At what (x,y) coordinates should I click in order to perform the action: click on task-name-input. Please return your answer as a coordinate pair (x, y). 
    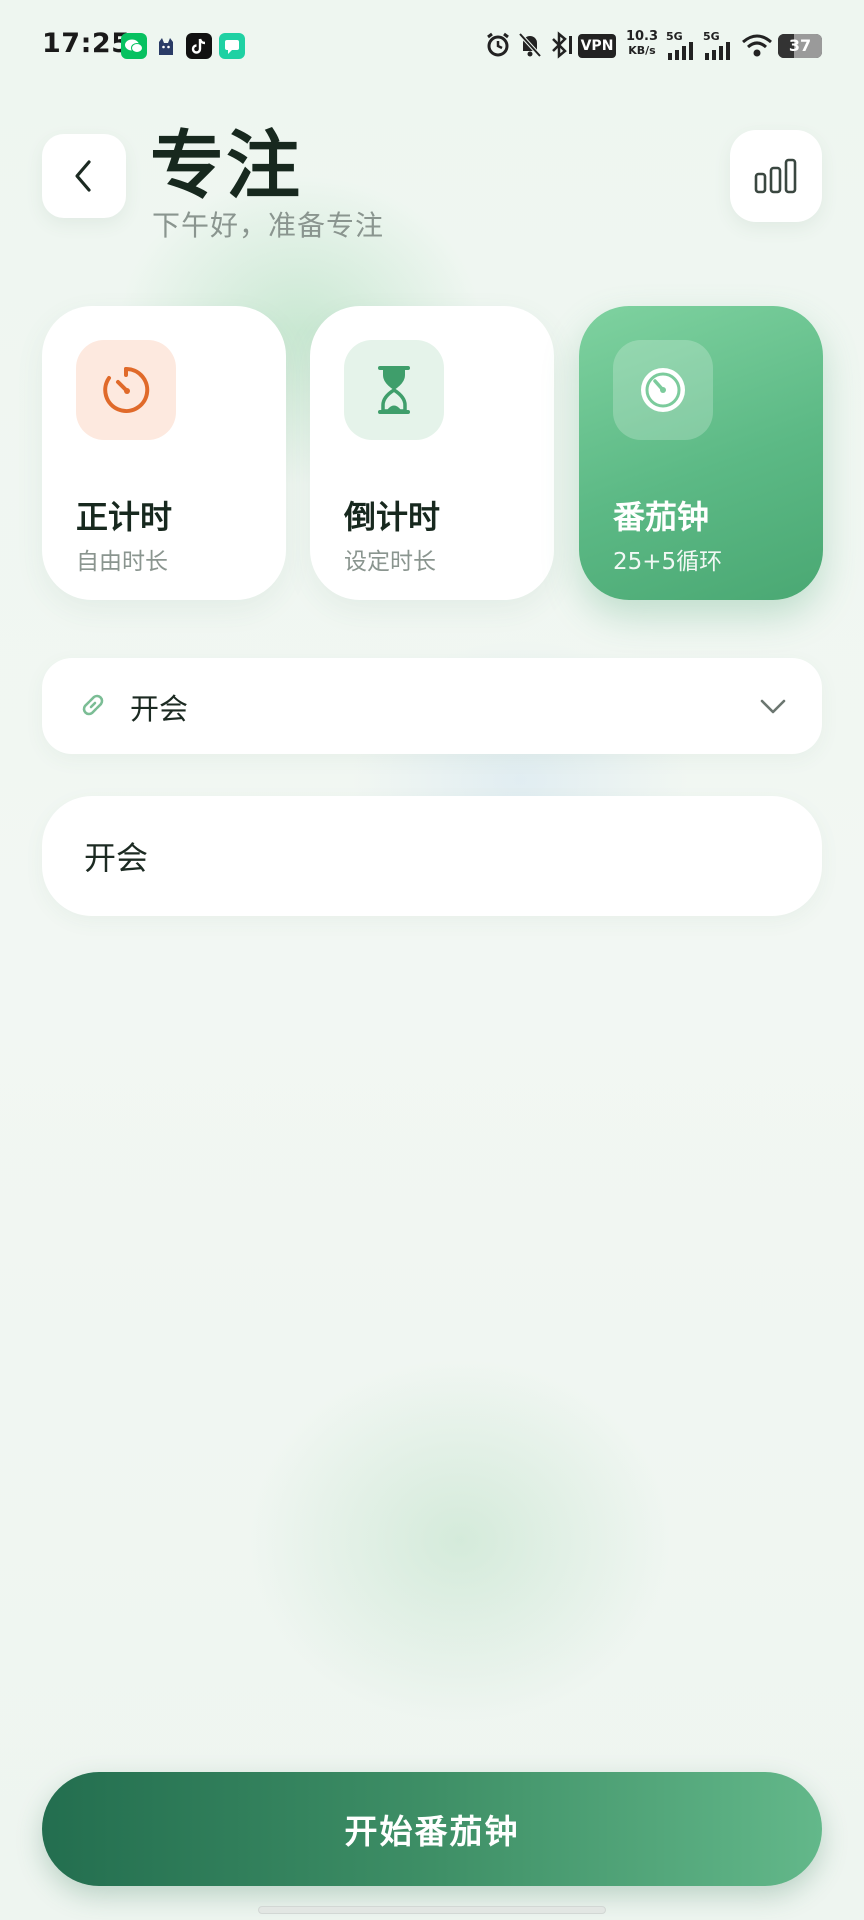
    Looking at the image, I should click on (432, 856).